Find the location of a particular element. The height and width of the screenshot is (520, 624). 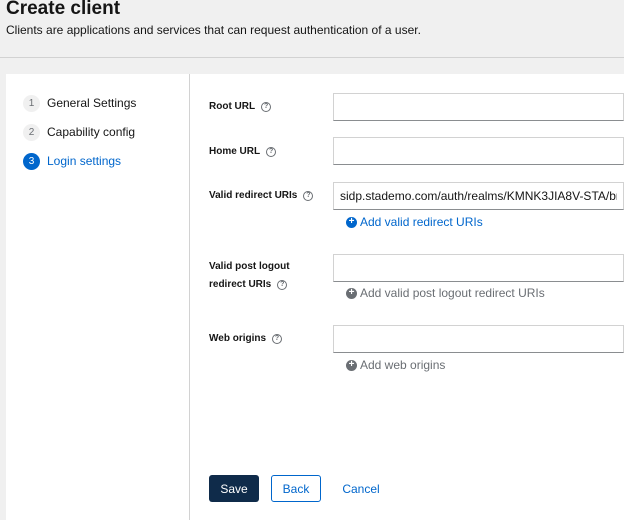

wizard-step-general-settings: 1 General Settings is located at coordinates (79, 103).